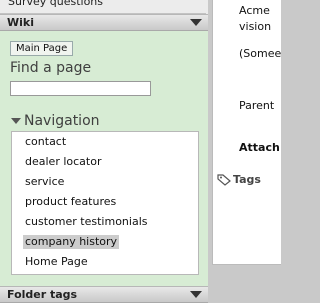 This screenshot has height=303, width=320. Describe the element at coordinates (70, 202) in the screenshot. I see `nav-item-product-features: product features` at that location.